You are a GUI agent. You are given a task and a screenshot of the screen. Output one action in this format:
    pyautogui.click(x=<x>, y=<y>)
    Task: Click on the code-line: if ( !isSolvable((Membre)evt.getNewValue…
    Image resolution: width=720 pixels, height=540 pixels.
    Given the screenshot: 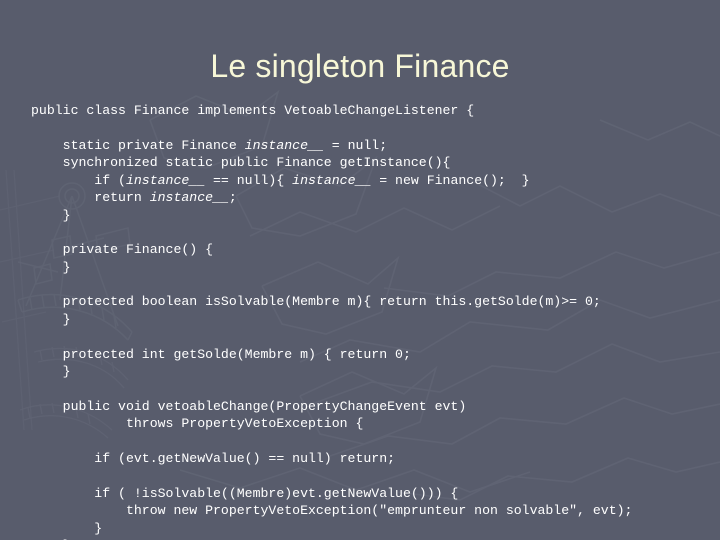 What is the action you would take?
    pyautogui.click(x=245, y=493)
    